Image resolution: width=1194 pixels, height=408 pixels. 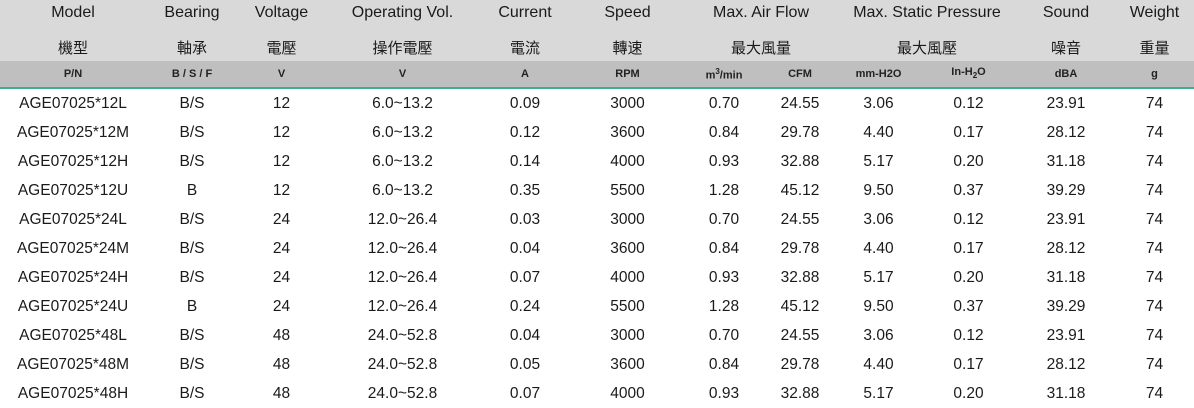 What do you see at coordinates (627, 12) in the screenshot?
I see `header-speed: Speed` at bounding box center [627, 12].